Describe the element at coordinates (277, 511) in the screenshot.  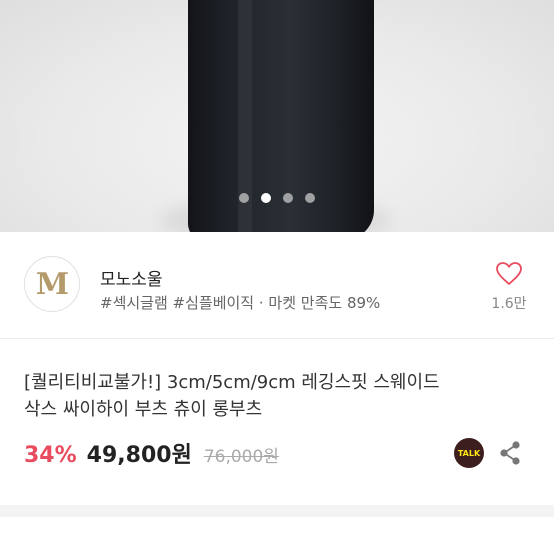
I see `section-divider` at that location.